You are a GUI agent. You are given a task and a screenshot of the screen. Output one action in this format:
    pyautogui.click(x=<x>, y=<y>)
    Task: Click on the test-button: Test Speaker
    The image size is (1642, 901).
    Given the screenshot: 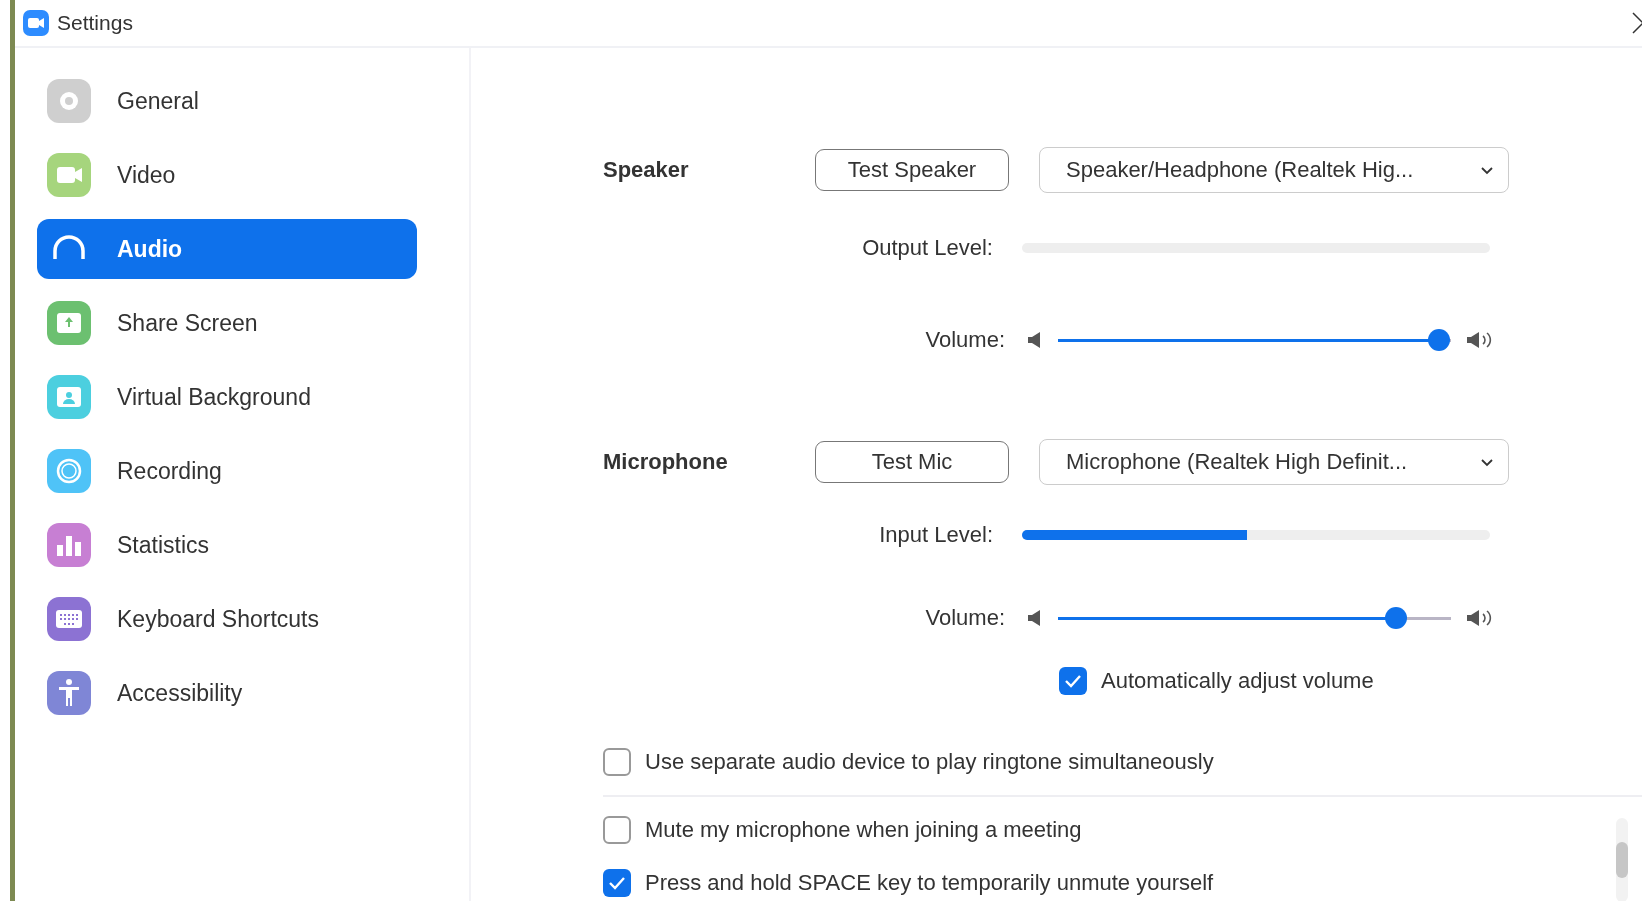 What is the action you would take?
    pyautogui.click(x=912, y=170)
    